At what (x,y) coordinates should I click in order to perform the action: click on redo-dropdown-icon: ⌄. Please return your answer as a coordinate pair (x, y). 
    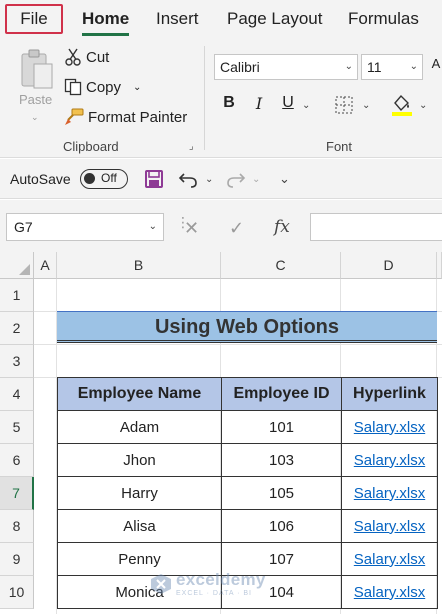
    Looking at the image, I should click on (256, 179).